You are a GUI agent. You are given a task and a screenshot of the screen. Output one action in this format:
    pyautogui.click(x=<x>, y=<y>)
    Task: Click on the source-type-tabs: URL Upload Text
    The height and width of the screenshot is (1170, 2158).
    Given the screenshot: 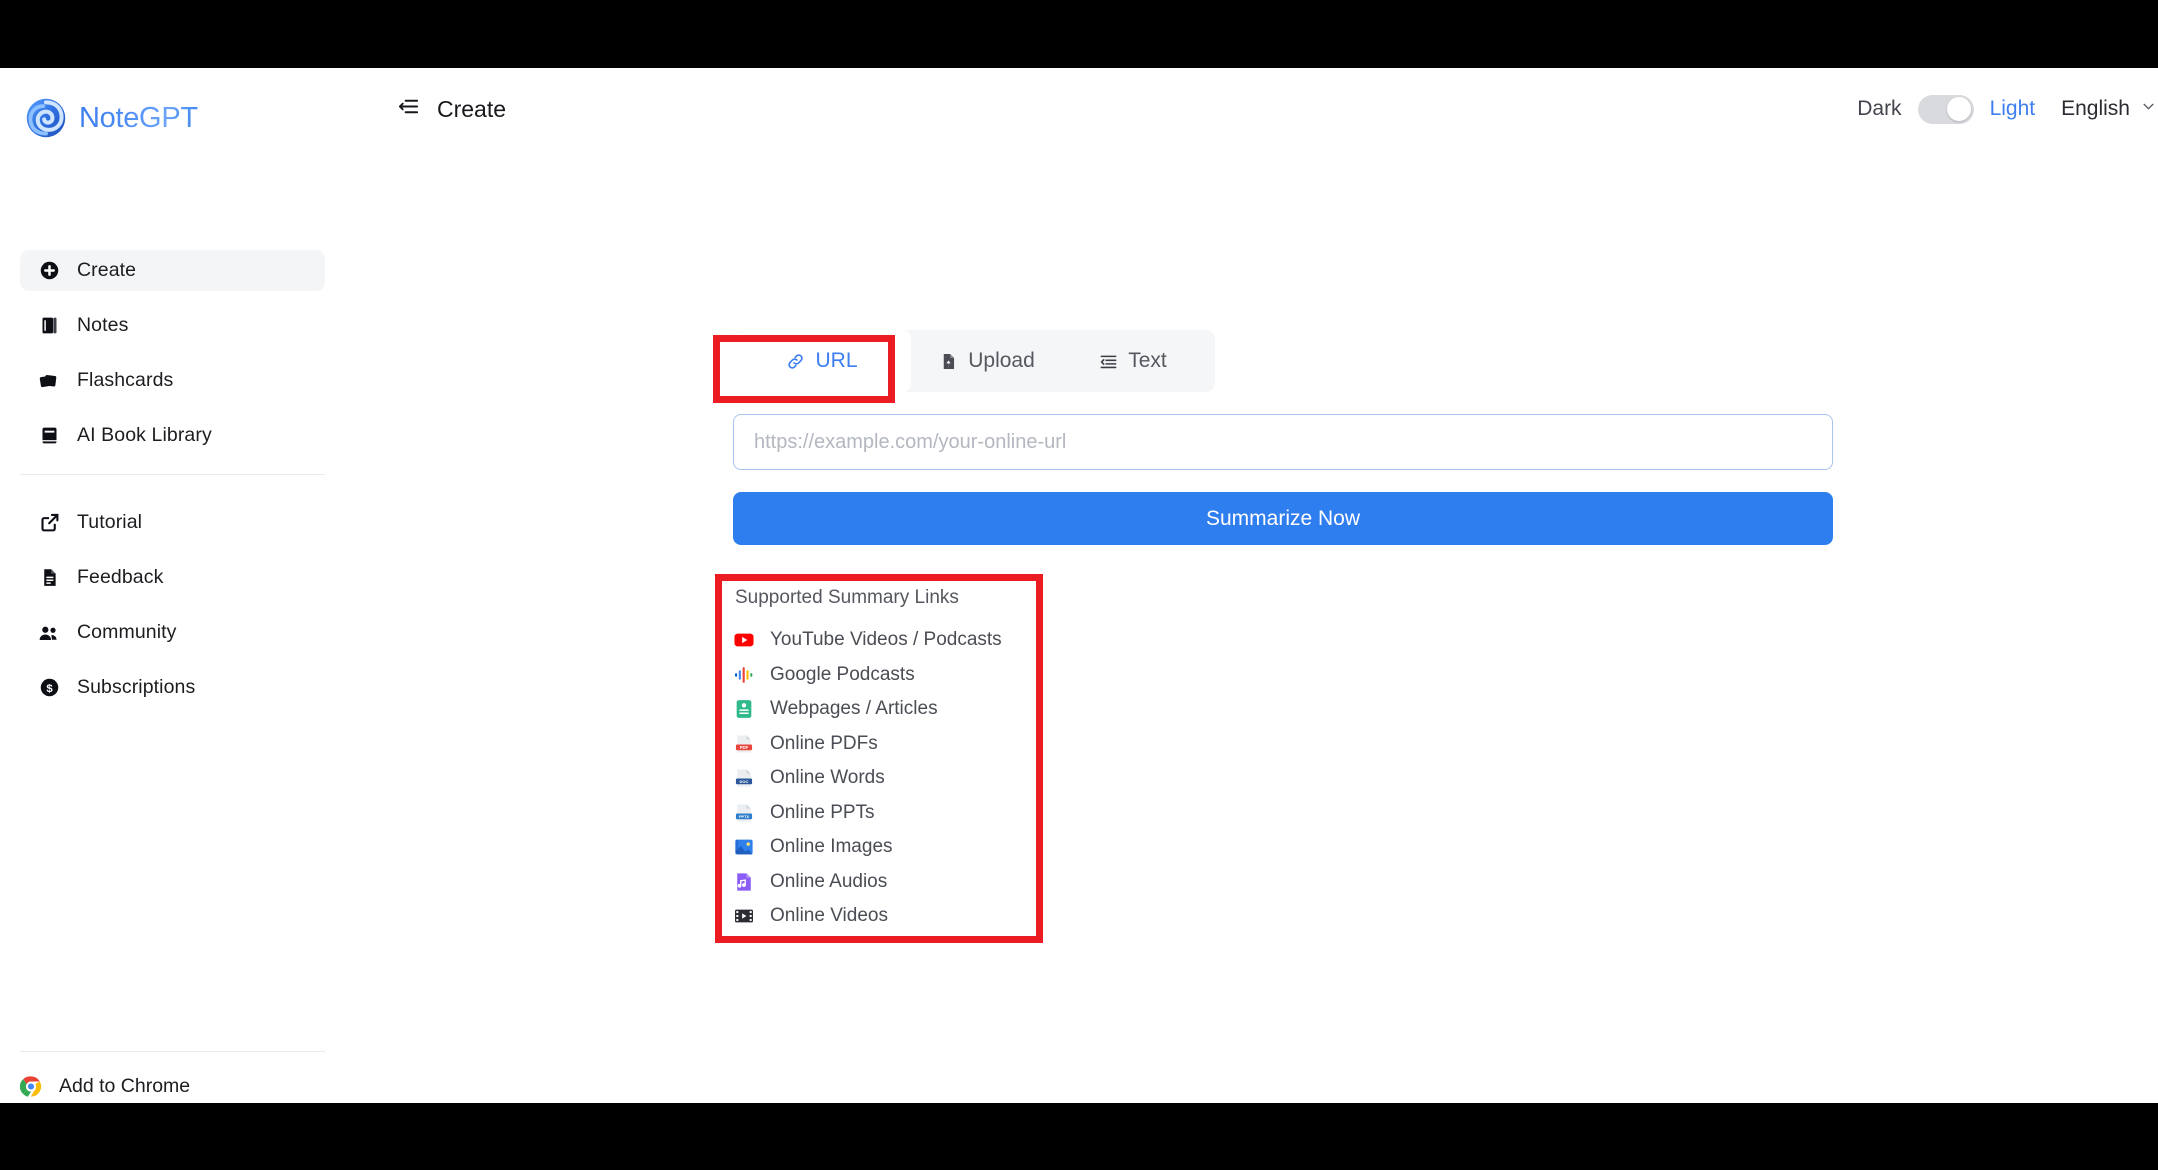 What is the action you would take?
    pyautogui.click(x=974, y=361)
    